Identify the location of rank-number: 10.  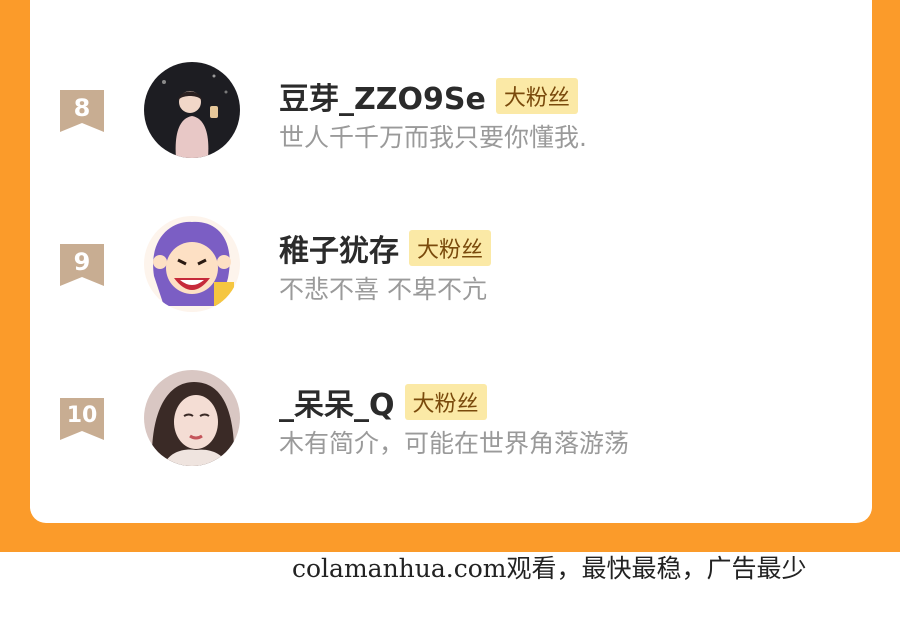
(82, 415).